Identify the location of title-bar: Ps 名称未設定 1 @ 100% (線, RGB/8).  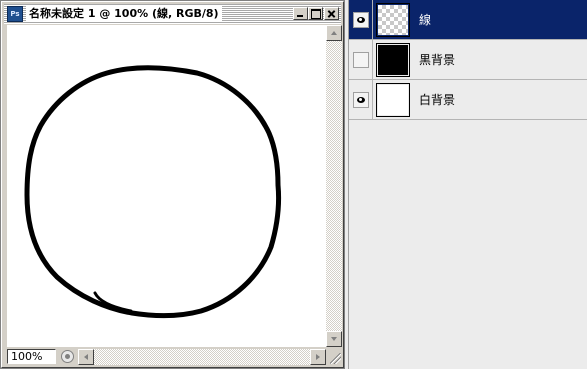
(172, 14).